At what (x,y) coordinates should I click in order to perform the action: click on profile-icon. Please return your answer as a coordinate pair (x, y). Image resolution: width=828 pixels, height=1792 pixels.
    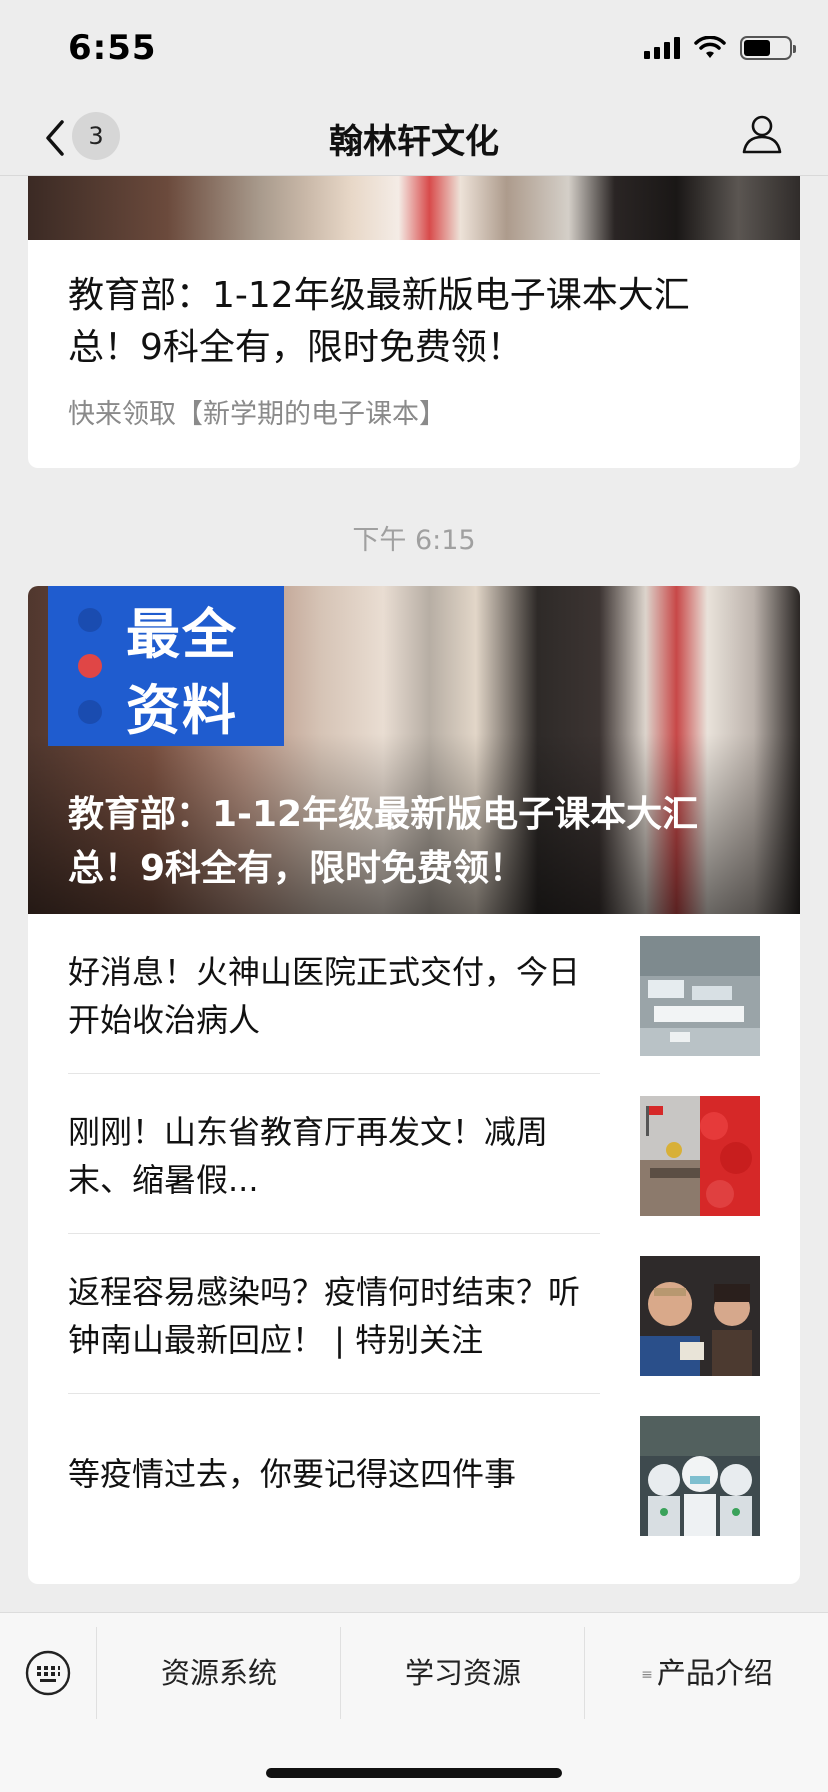
    Looking at the image, I should click on (762, 134).